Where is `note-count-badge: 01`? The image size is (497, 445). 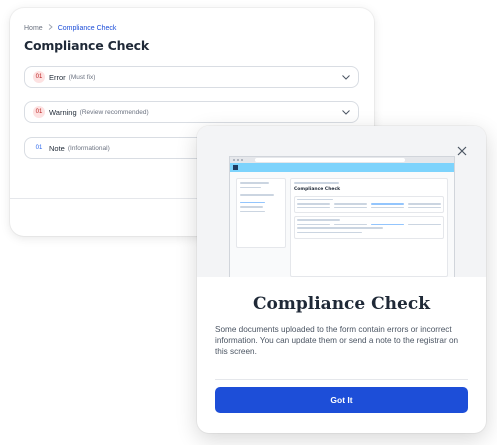
note-count-badge: 01 is located at coordinates (39, 148).